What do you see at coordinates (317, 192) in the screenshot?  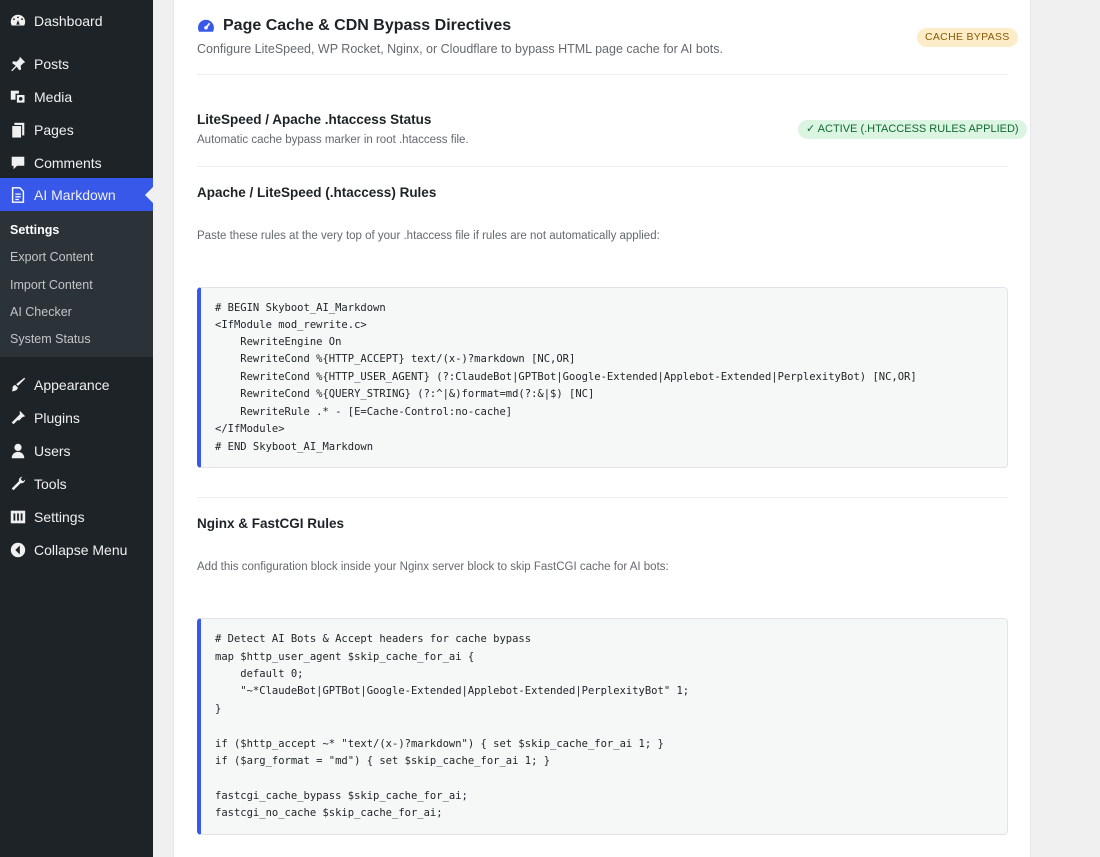 I see `apache-section-title: Apache / LiteSpeed (.htaccess) Rules` at bounding box center [317, 192].